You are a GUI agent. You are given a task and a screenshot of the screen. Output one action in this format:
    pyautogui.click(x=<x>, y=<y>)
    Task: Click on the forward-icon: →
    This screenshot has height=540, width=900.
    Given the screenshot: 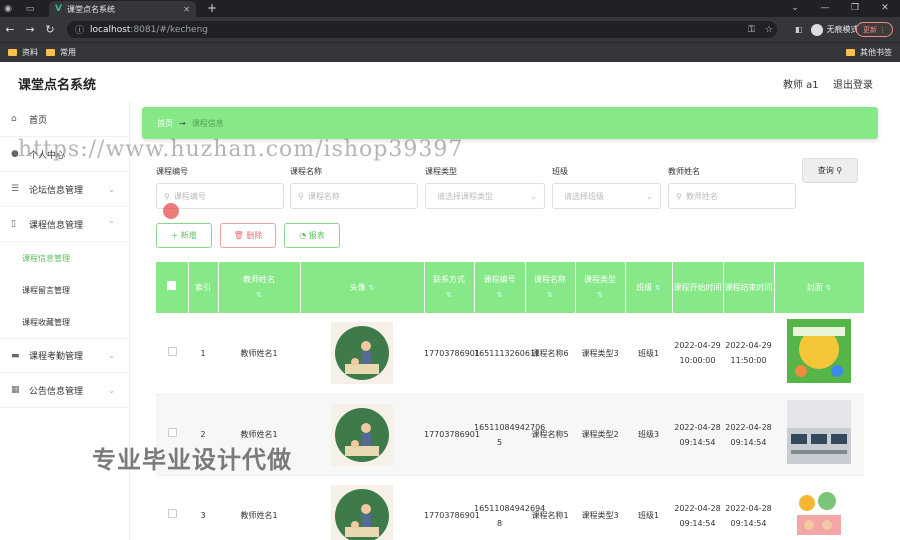 What is the action you would take?
    pyautogui.click(x=30, y=29)
    